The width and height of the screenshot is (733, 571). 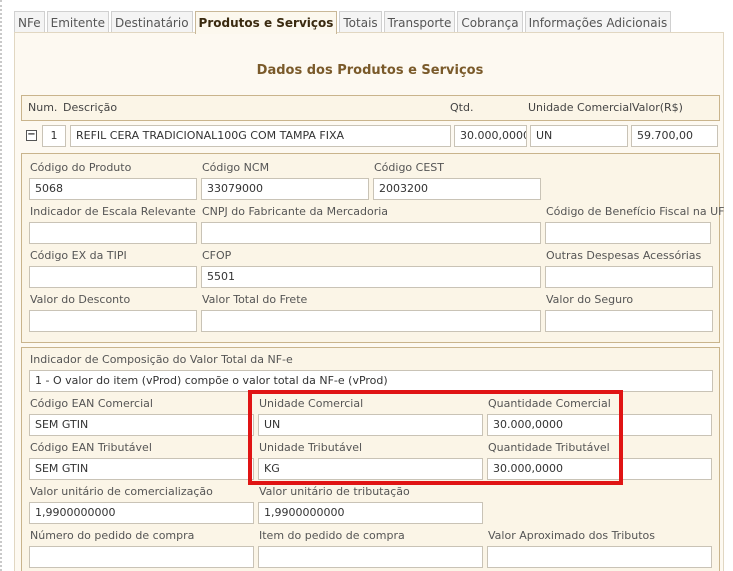 What do you see at coordinates (419, 22) in the screenshot?
I see `tab-transporte: Transporte` at bounding box center [419, 22].